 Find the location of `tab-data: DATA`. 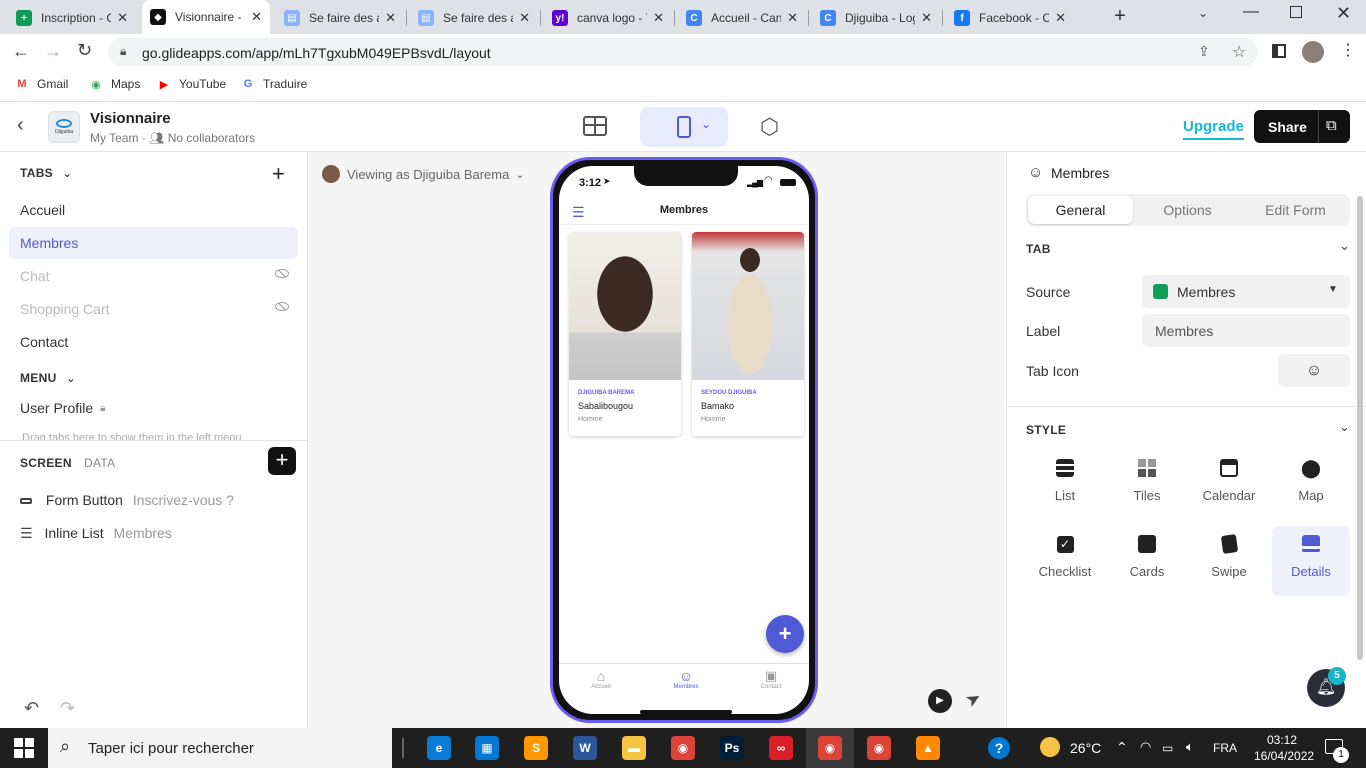

tab-data: DATA is located at coordinates (99, 463).